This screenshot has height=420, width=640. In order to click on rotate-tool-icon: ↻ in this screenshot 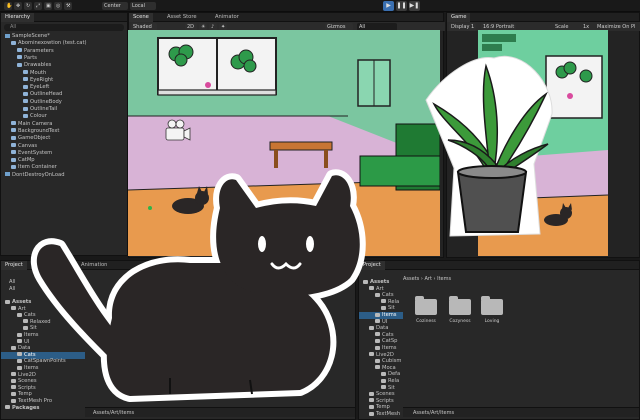, I will do `click(28, 6)`.